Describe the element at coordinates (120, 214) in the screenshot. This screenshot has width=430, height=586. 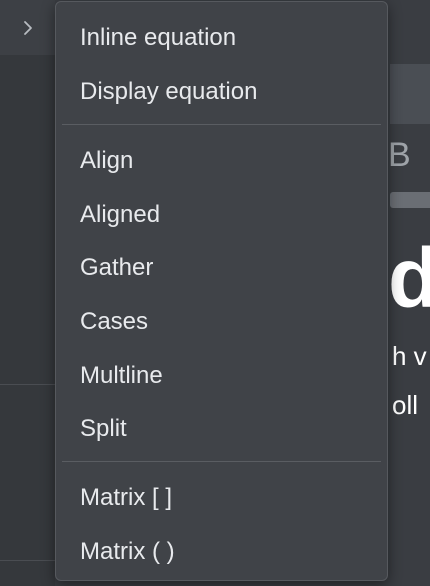
I see `menu-item-label: Aligned` at that location.